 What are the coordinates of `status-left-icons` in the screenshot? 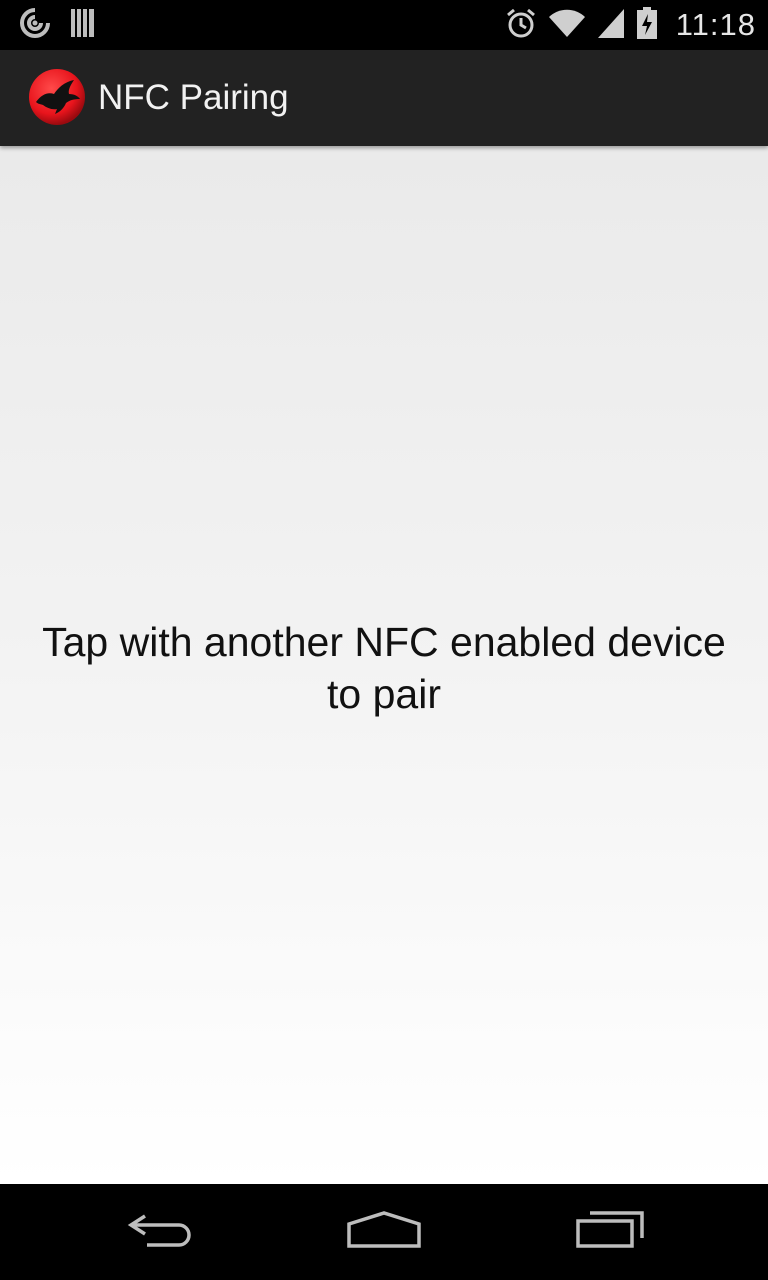 It's located at (57, 25).